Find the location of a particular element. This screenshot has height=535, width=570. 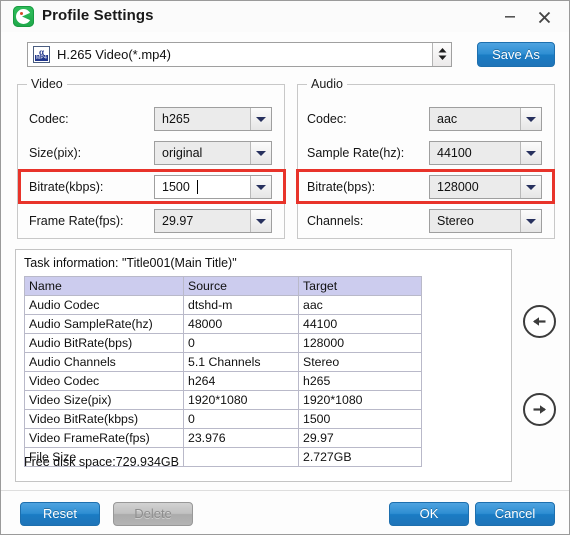

audio-codec-label: Codec: is located at coordinates (327, 119).